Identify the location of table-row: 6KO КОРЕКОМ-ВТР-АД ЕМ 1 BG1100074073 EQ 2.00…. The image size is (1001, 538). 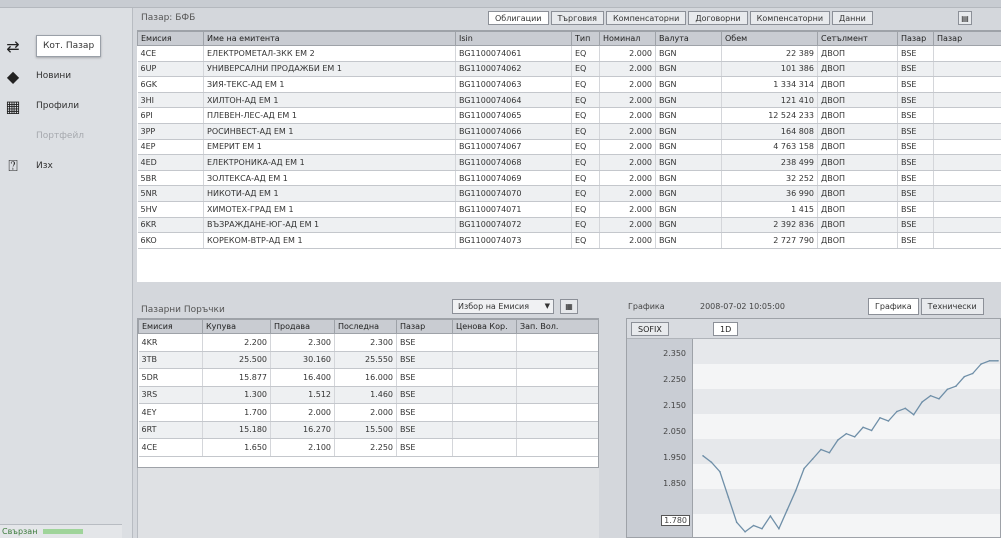
(569, 240).